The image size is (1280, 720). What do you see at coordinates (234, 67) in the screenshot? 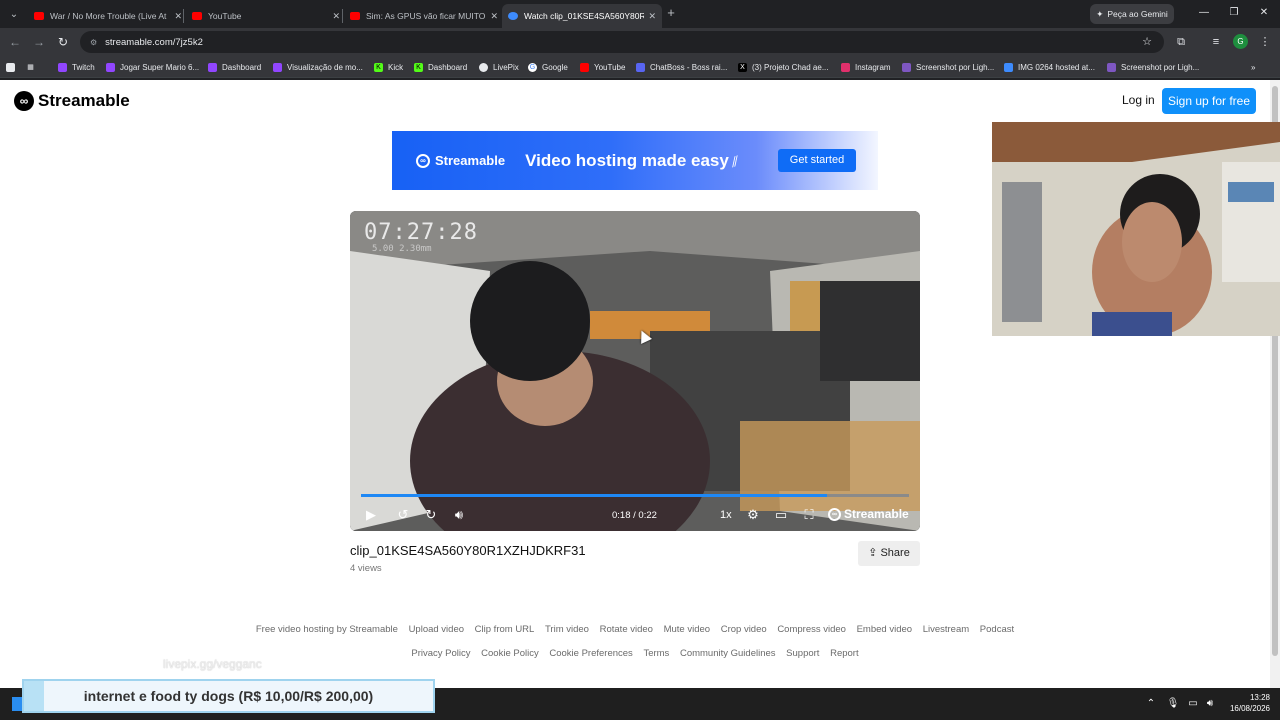
I see `bookmark-dashboard: Dashboard` at bounding box center [234, 67].